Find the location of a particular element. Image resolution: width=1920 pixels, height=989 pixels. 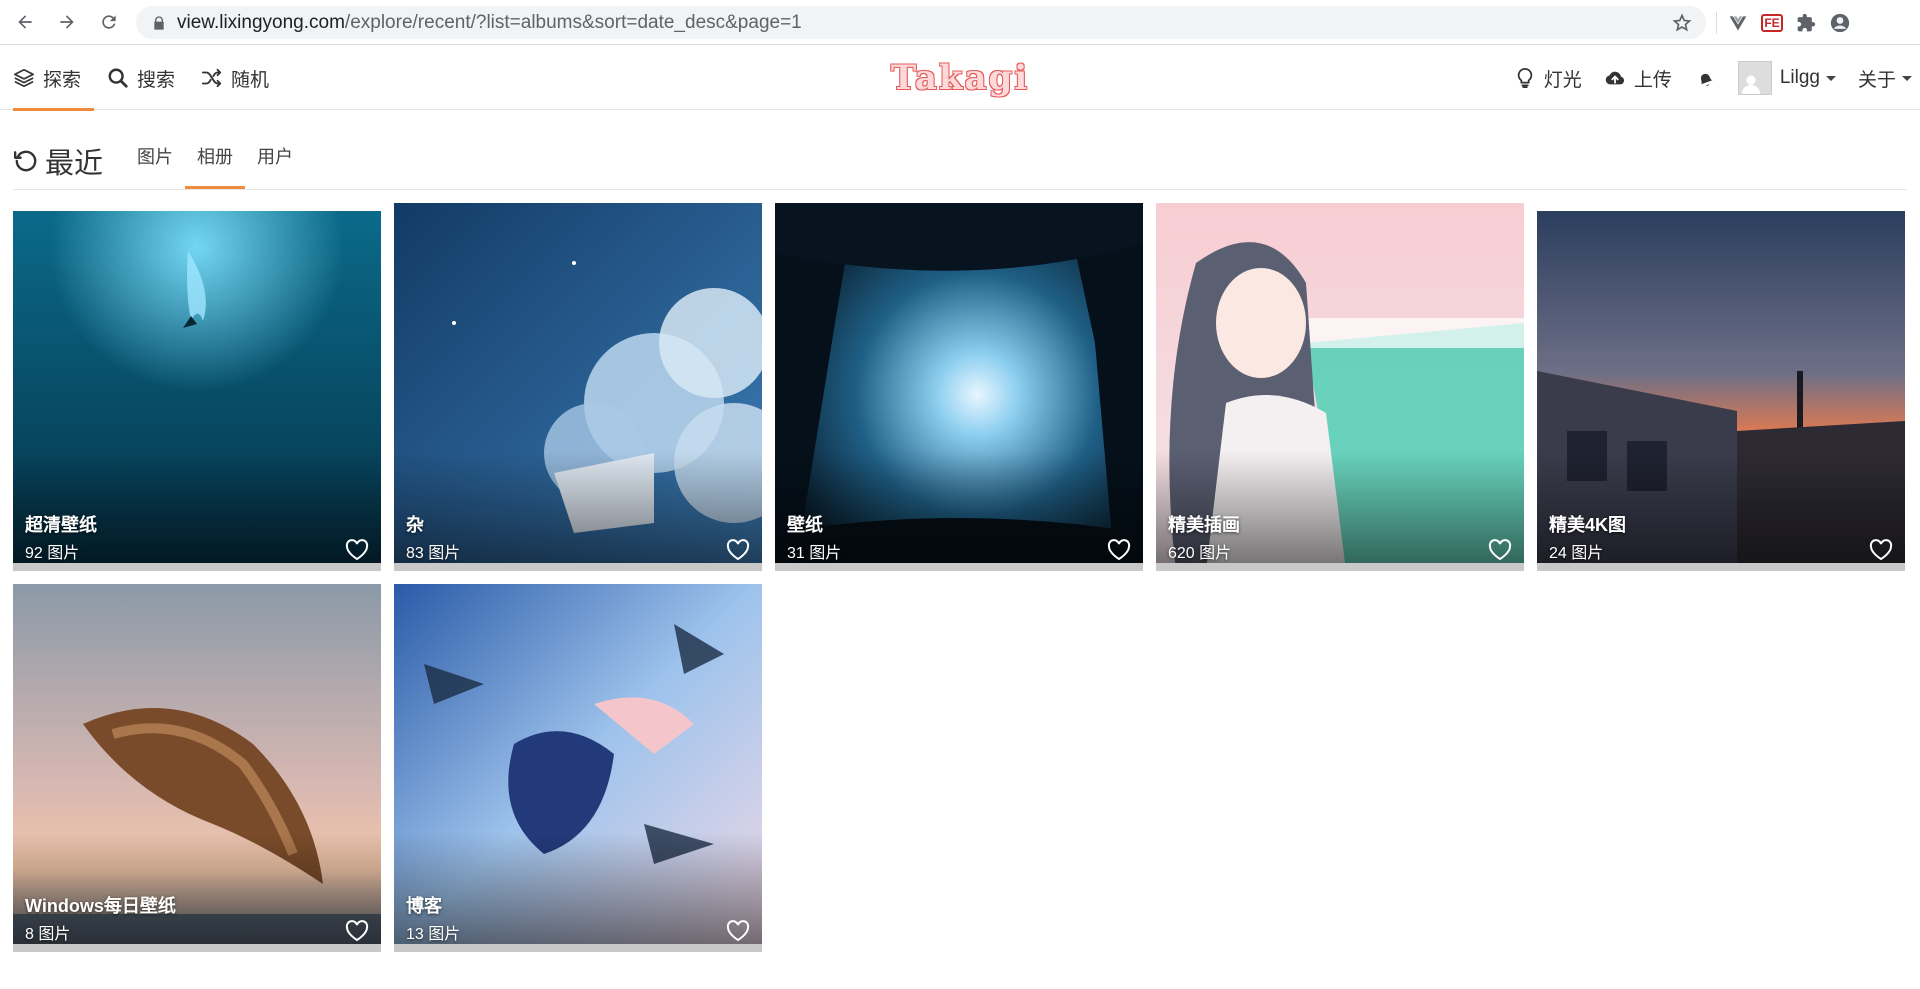

album-name: Windows每日壁纸 is located at coordinates (100, 906).